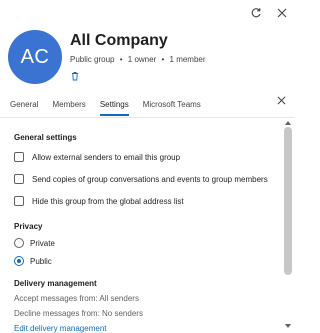 This screenshot has width=320, height=333. Describe the element at coordinates (145, 328) in the screenshot. I see `edit-delivery-management-link: Edit delivery management` at that location.